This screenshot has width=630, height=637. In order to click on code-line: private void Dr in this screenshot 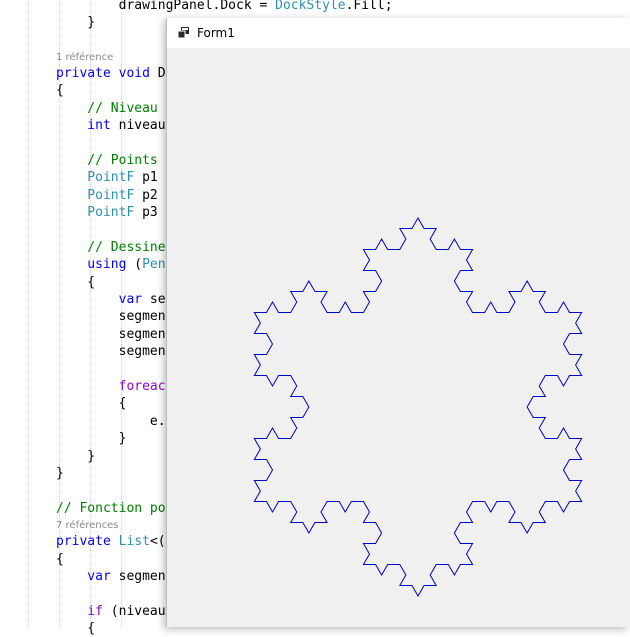, I will do `click(114, 73)`.